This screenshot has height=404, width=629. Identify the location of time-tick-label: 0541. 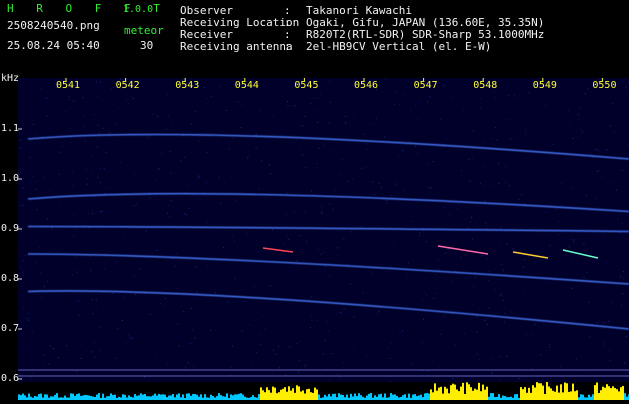
(68, 85).